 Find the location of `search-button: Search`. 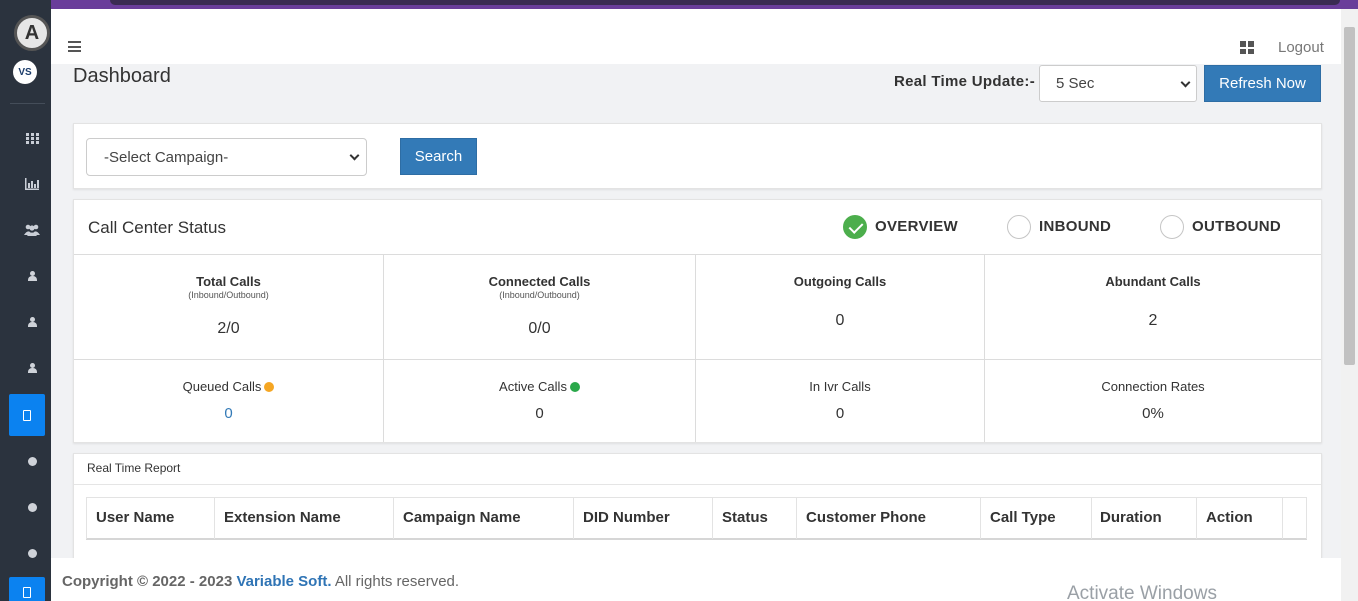

search-button: Search is located at coordinates (438, 156).